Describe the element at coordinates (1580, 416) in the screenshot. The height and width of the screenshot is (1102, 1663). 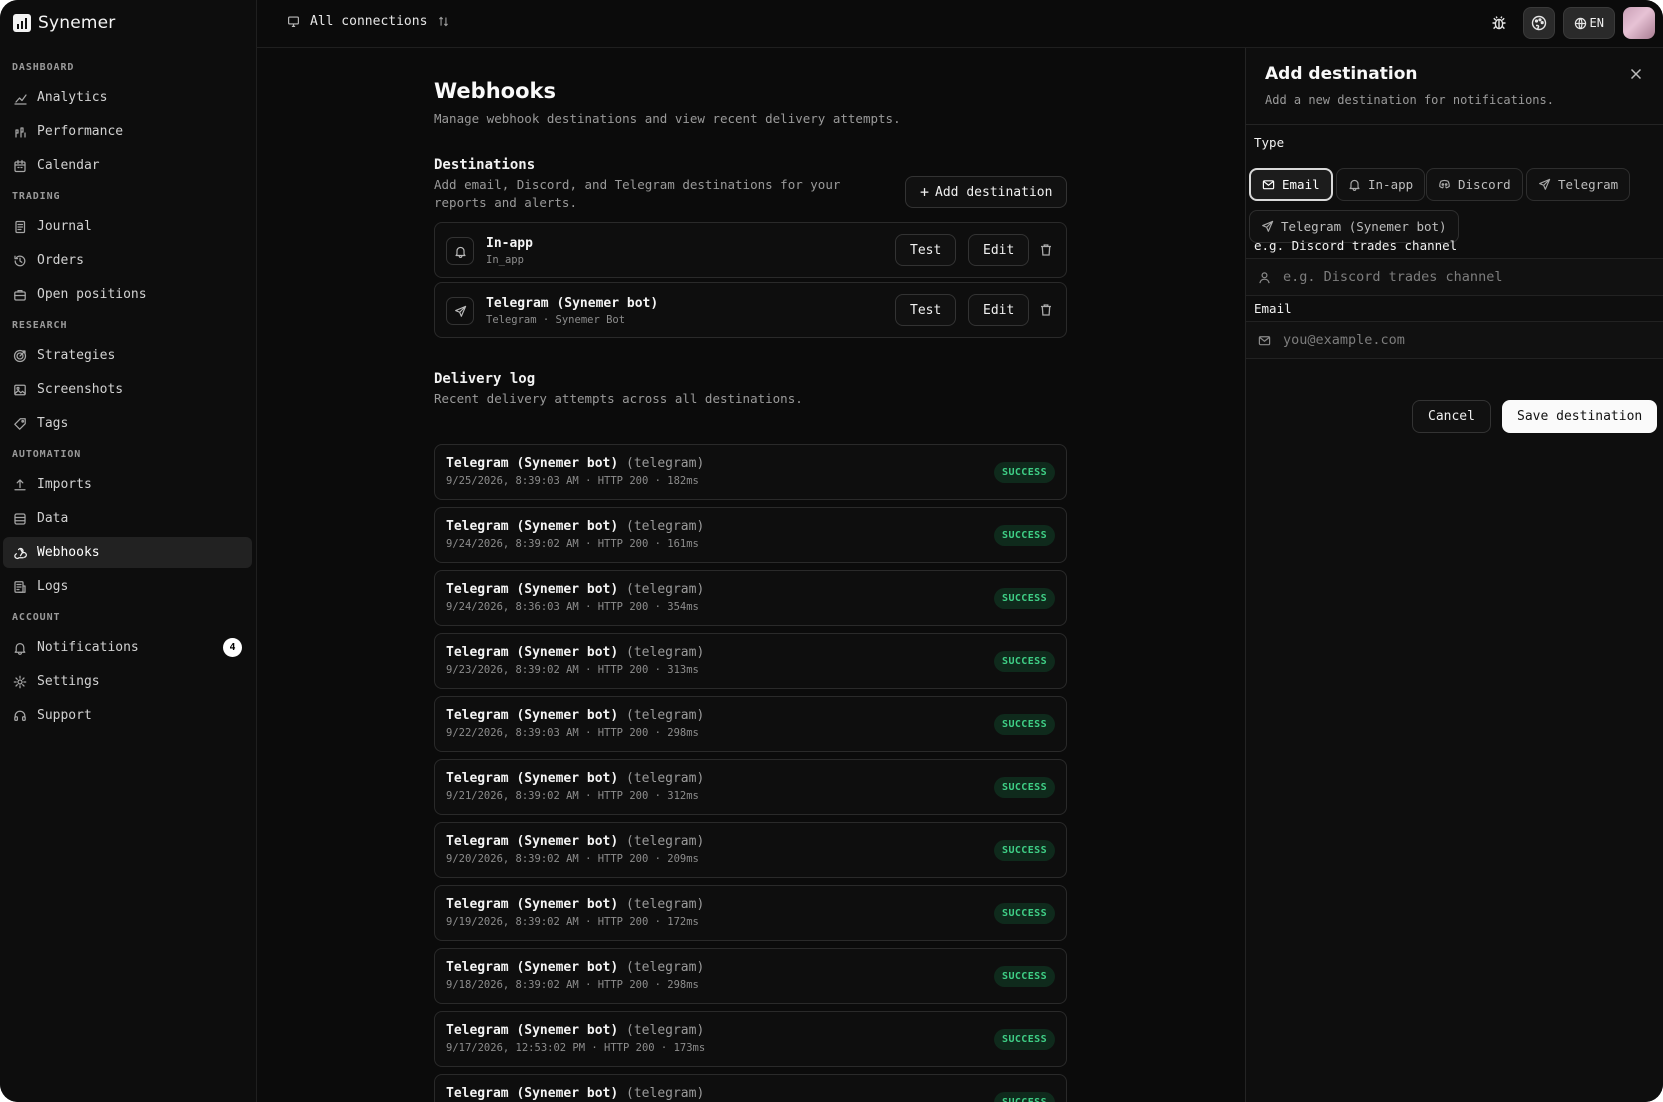
I see `save-destination-button: Save destination` at that location.